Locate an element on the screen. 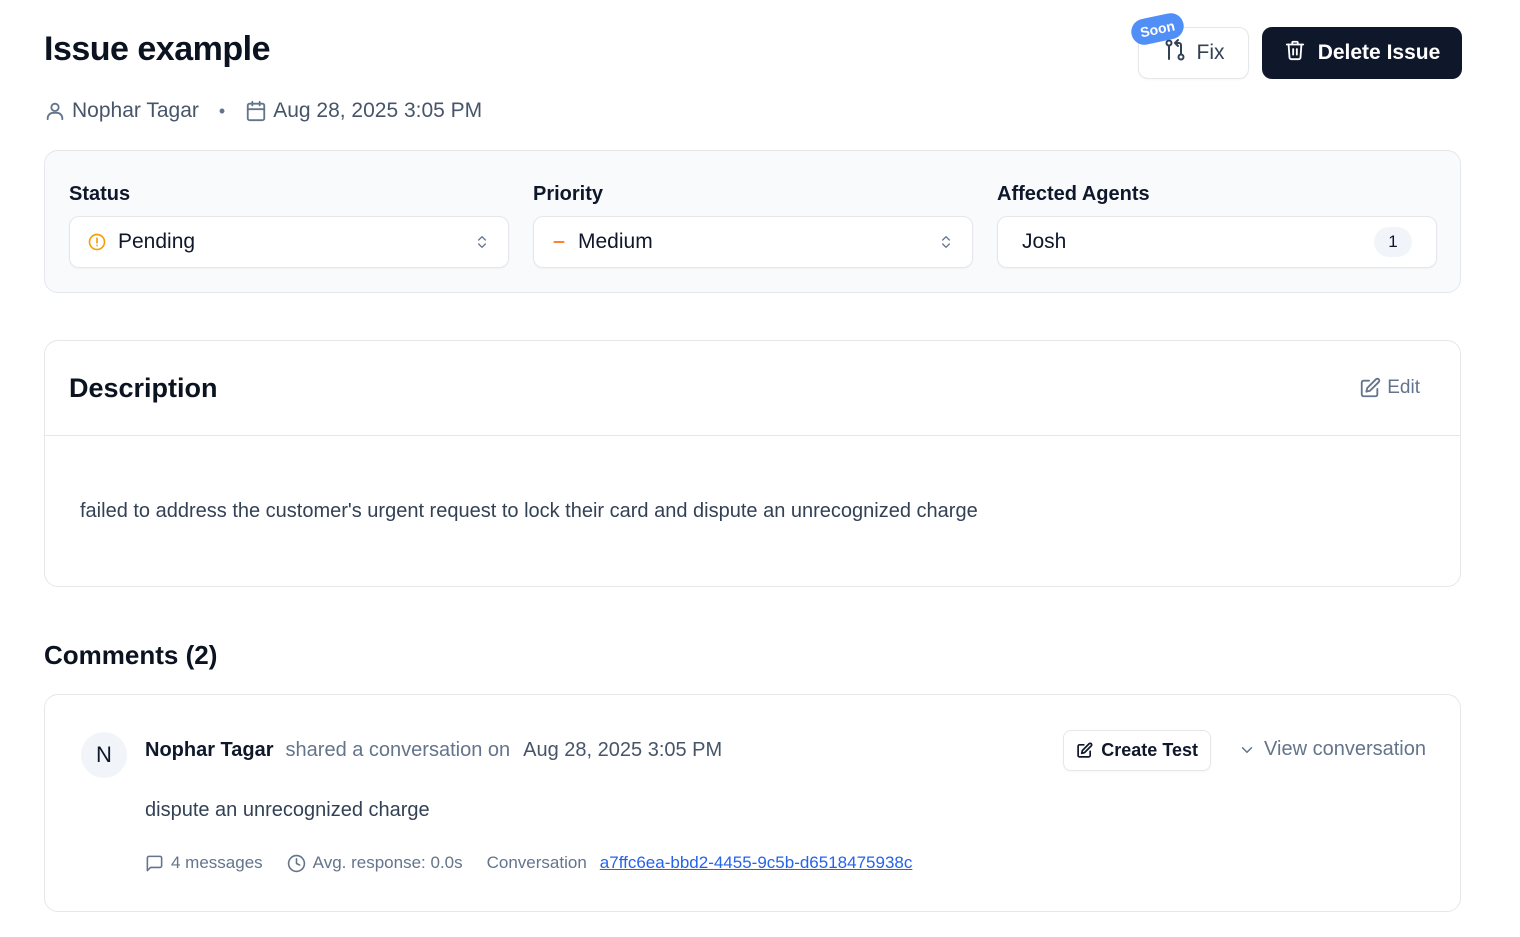  view-conversation-button: View conversation is located at coordinates (1332, 749).